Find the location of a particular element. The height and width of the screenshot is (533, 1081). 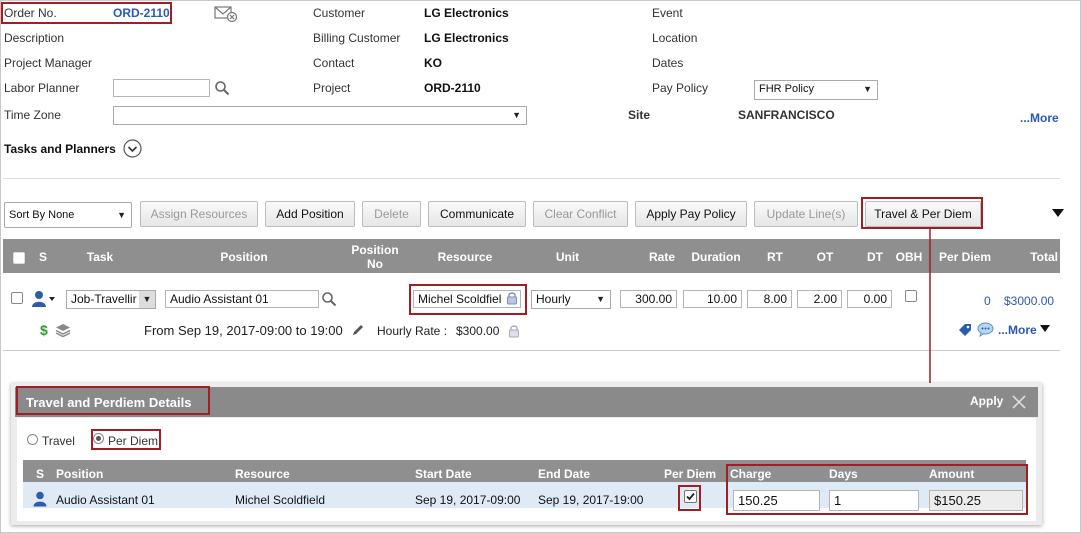

details-col-per-diem: Per Diem is located at coordinates (690, 474).